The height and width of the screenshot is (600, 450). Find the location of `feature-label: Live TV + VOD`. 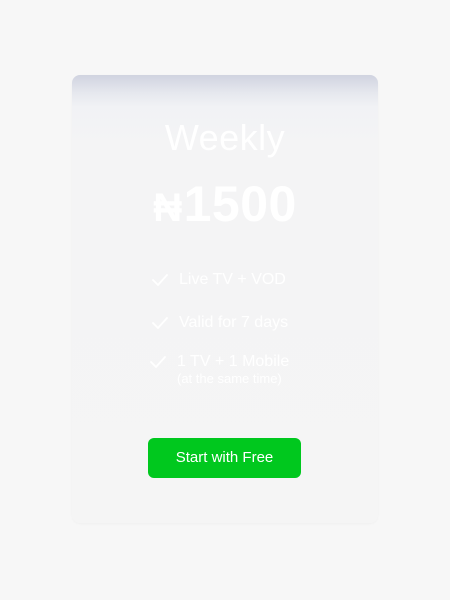

feature-label: Live TV + VOD is located at coordinates (232, 279).